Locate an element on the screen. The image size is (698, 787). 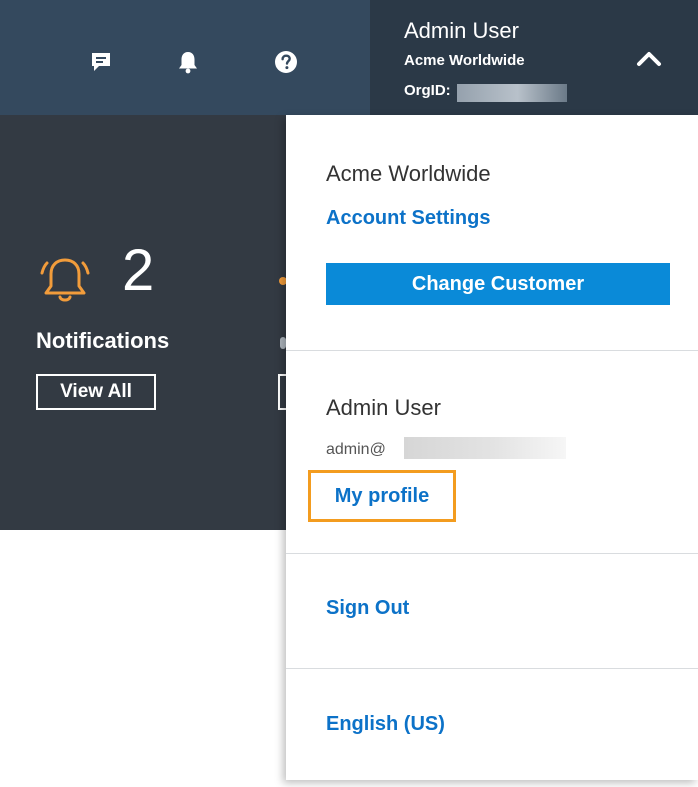
org-id-label: OrgID: is located at coordinates (427, 90).